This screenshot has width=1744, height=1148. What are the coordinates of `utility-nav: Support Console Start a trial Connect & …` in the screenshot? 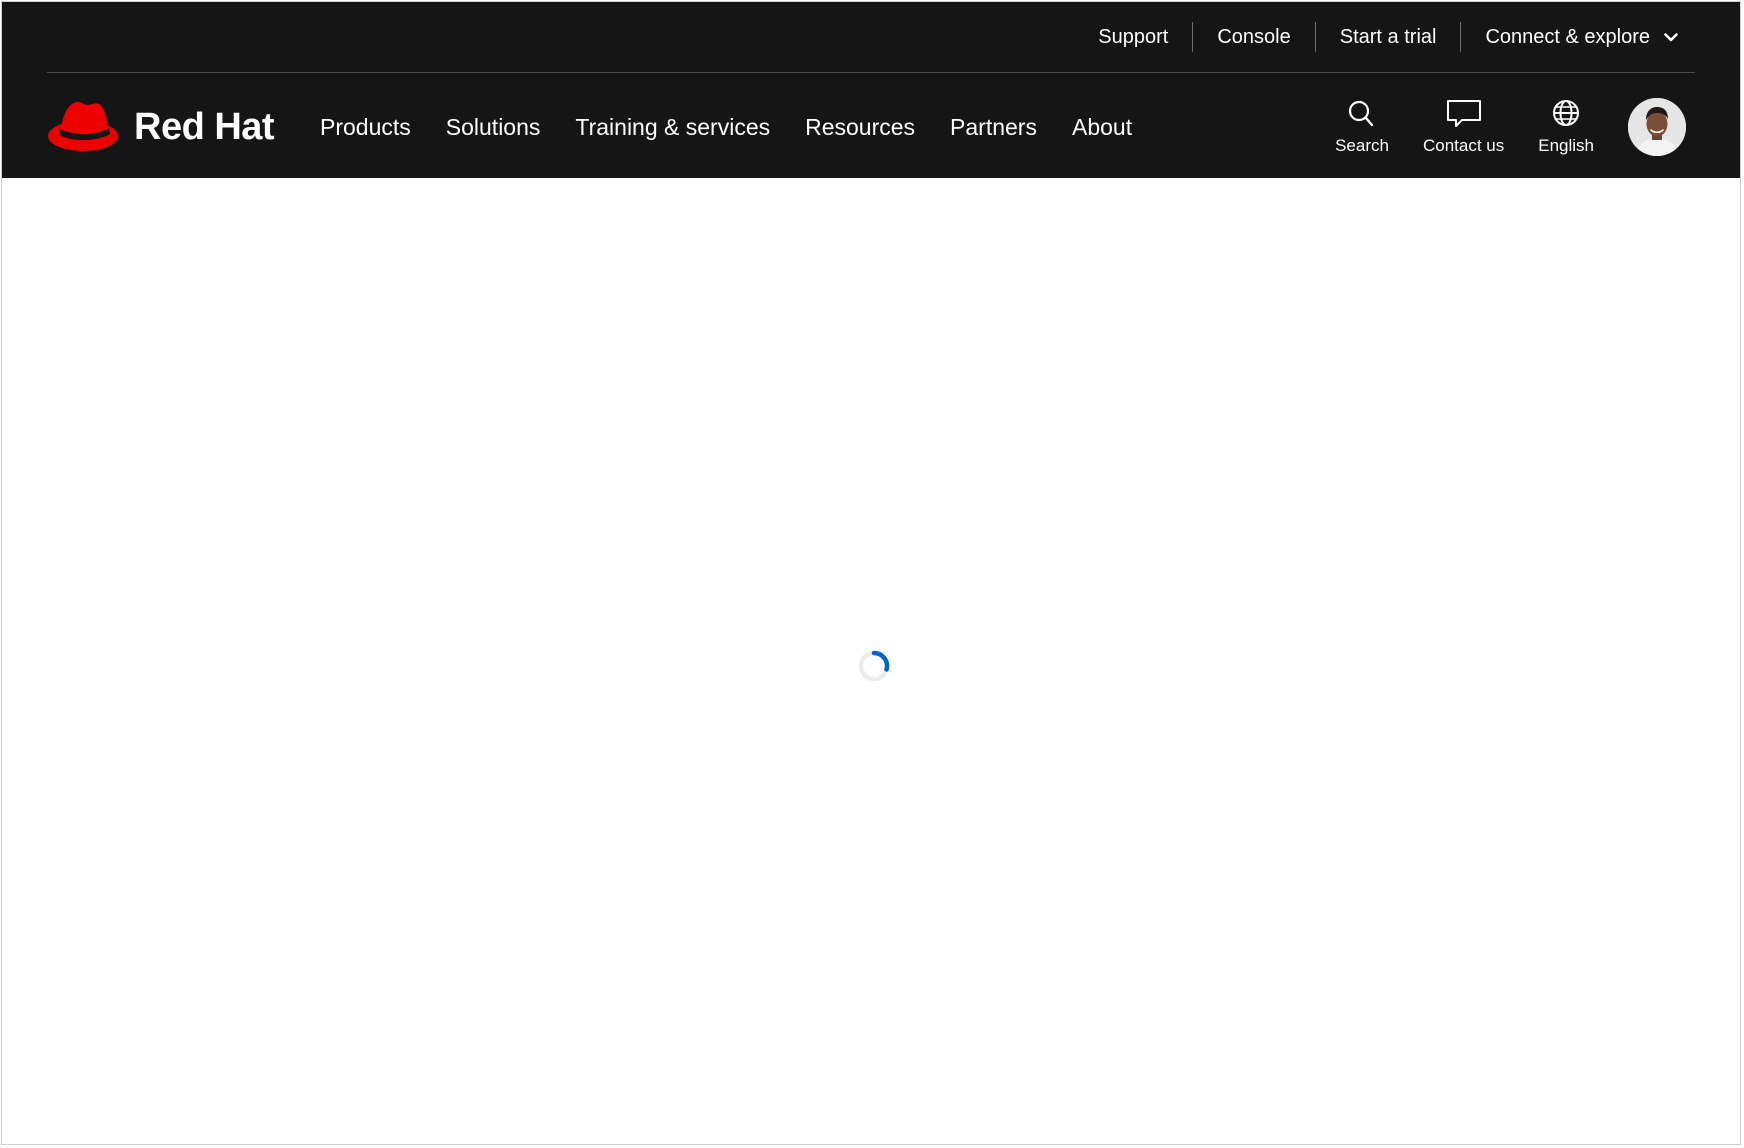 It's located at (1389, 37).